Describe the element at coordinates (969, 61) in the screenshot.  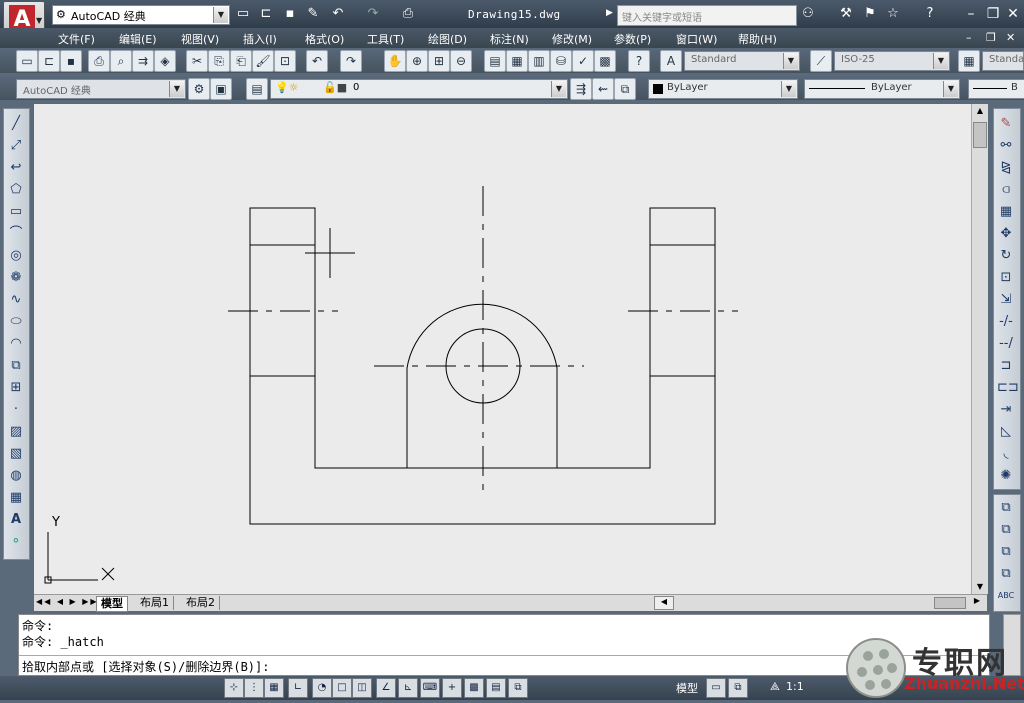
I see `table-style-icon: ▦` at that location.